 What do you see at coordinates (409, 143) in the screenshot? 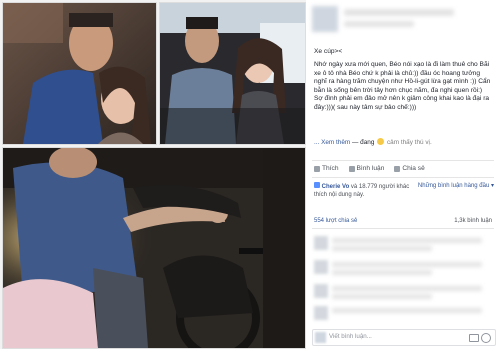
I see `feeling-text: cảm thấy thú vị.` at bounding box center [409, 143].